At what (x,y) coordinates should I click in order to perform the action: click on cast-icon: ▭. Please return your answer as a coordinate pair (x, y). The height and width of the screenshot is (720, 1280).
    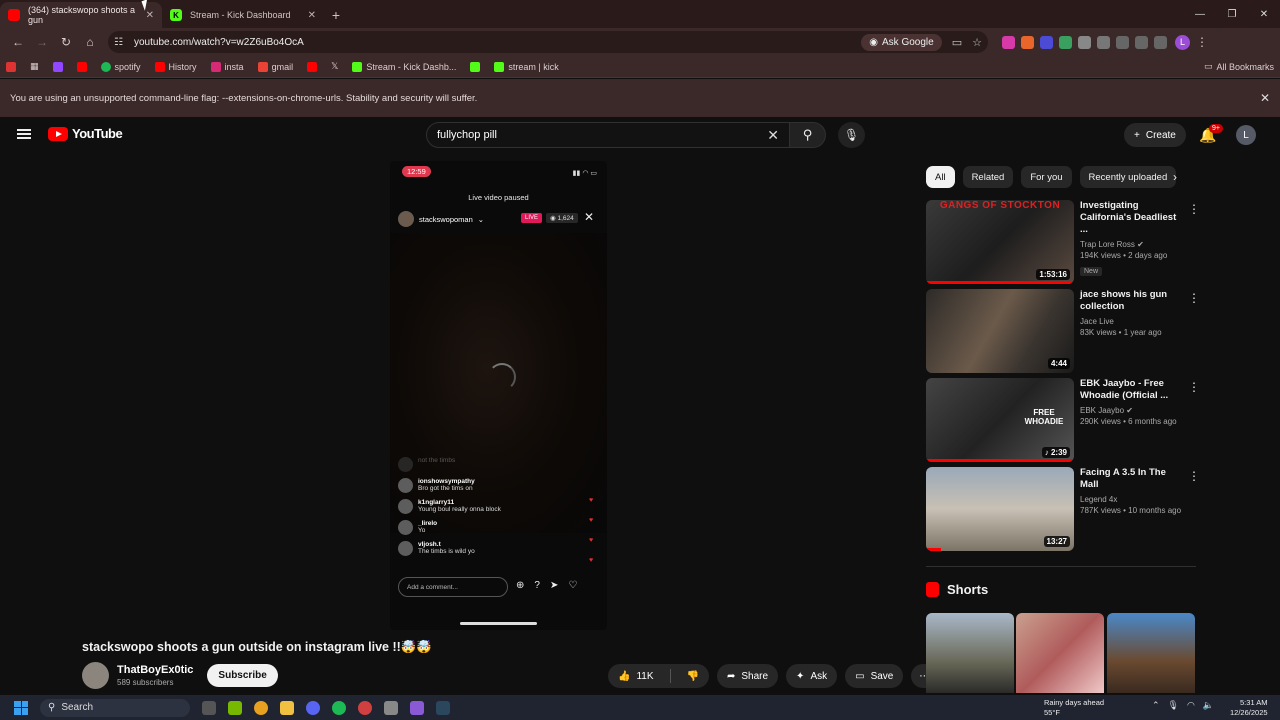
    Looking at the image, I should click on (957, 42).